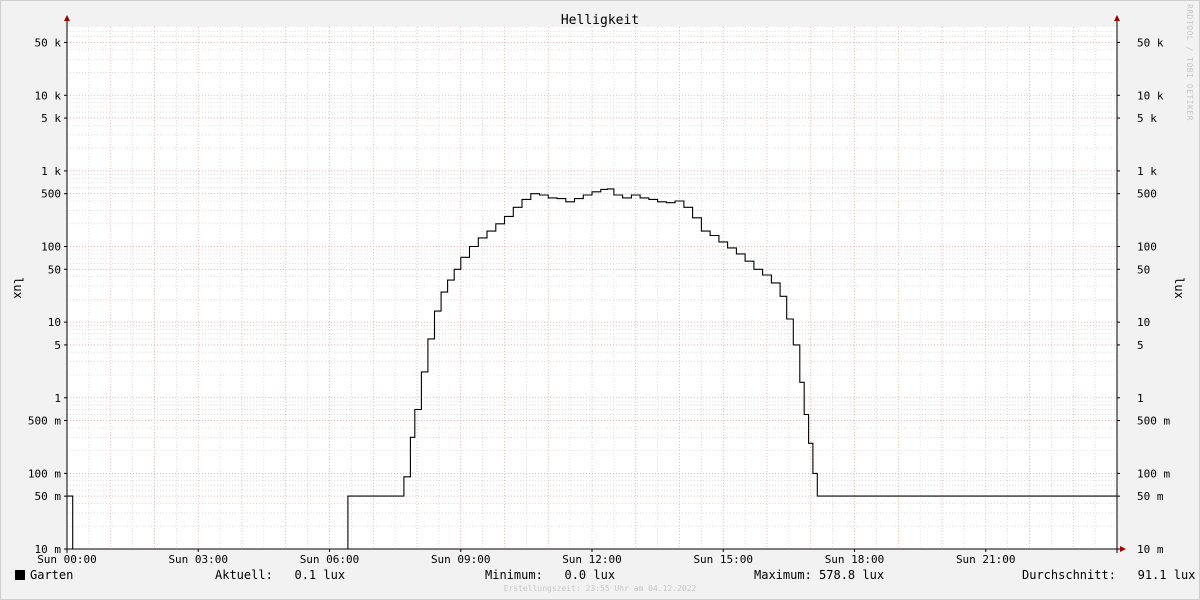 This screenshot has height=600, width=1200. I want to click on y-tick-label-right: 500, so click(1147, 194).